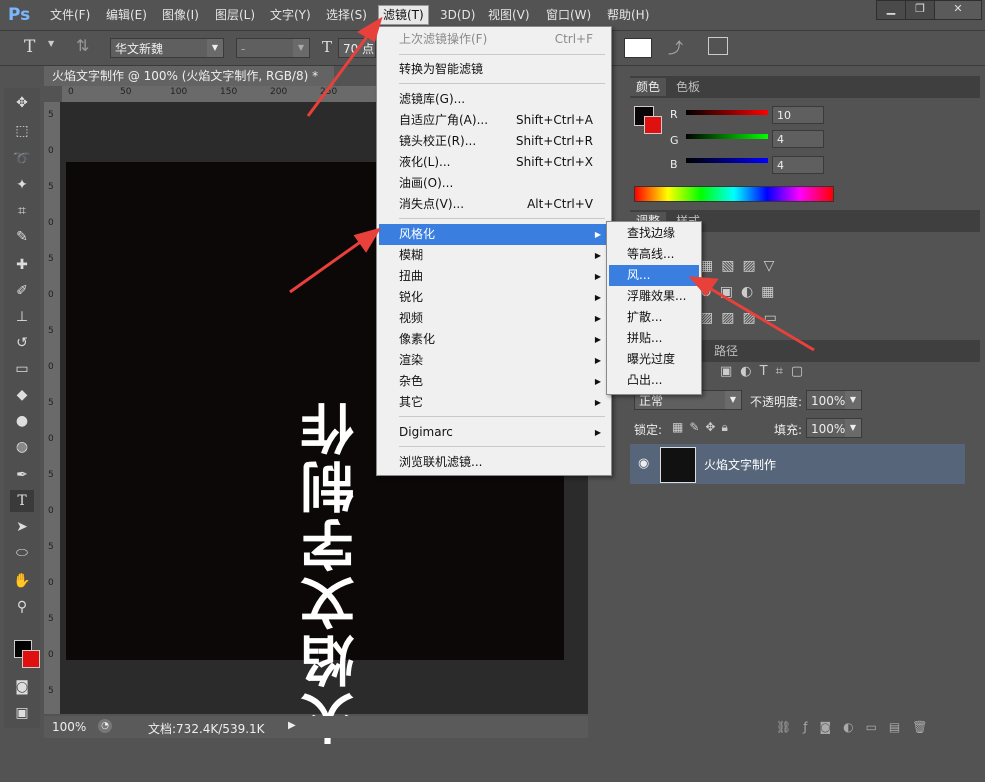 Image resolution: width=985 pixels, height=782 pixels. What do you see at coordinates (22, 475) in the screenshot?
I see `pen-tool-icon: ✒` at bounding box center [22, 475].